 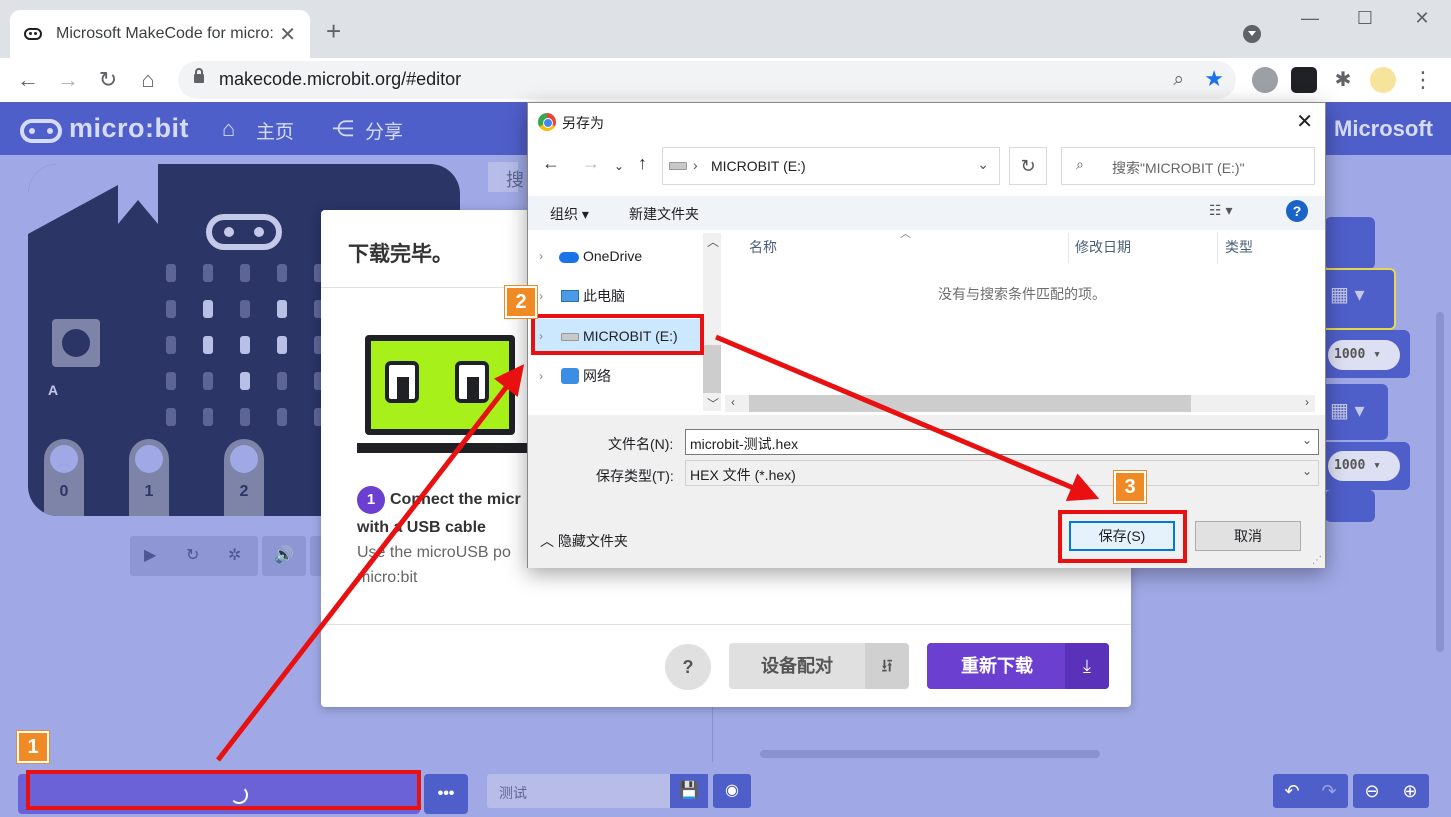 What do you see at coordinates (192, 556) in the screenshot?
I see `restart-icon: ↻` at bounding box center [192, 556].